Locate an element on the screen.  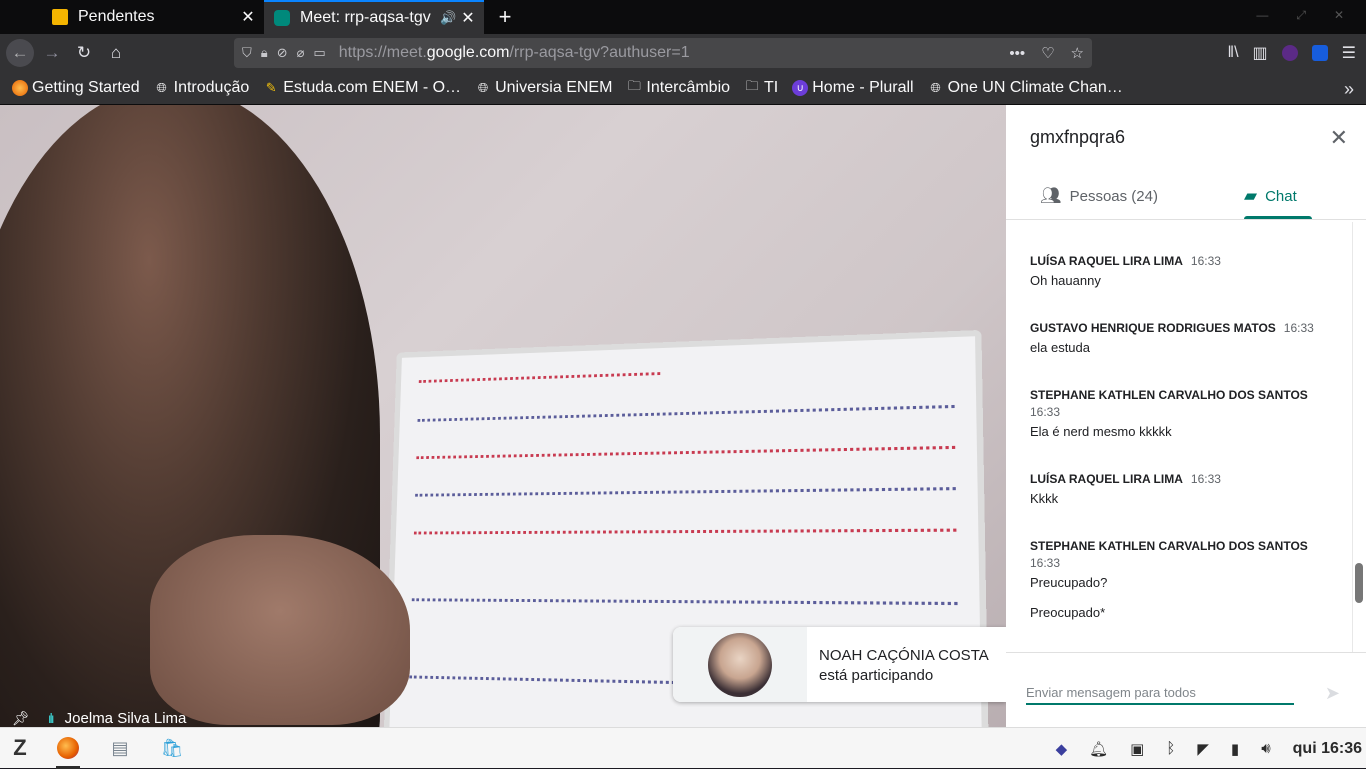
close-panel-icon: ✕ is located at coordinates (1339, 138).